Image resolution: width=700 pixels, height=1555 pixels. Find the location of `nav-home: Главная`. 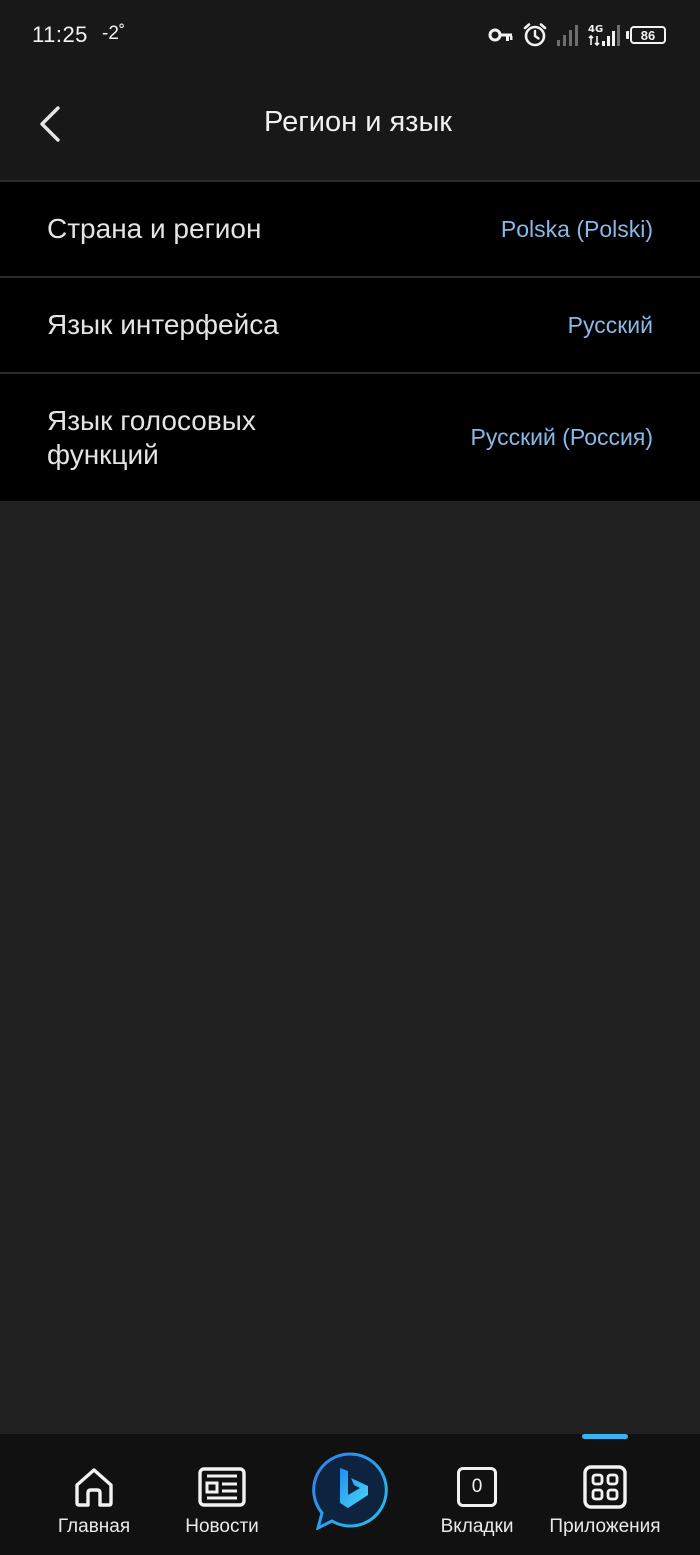

nav-home: Главная is located at coordinates (94, 1494).